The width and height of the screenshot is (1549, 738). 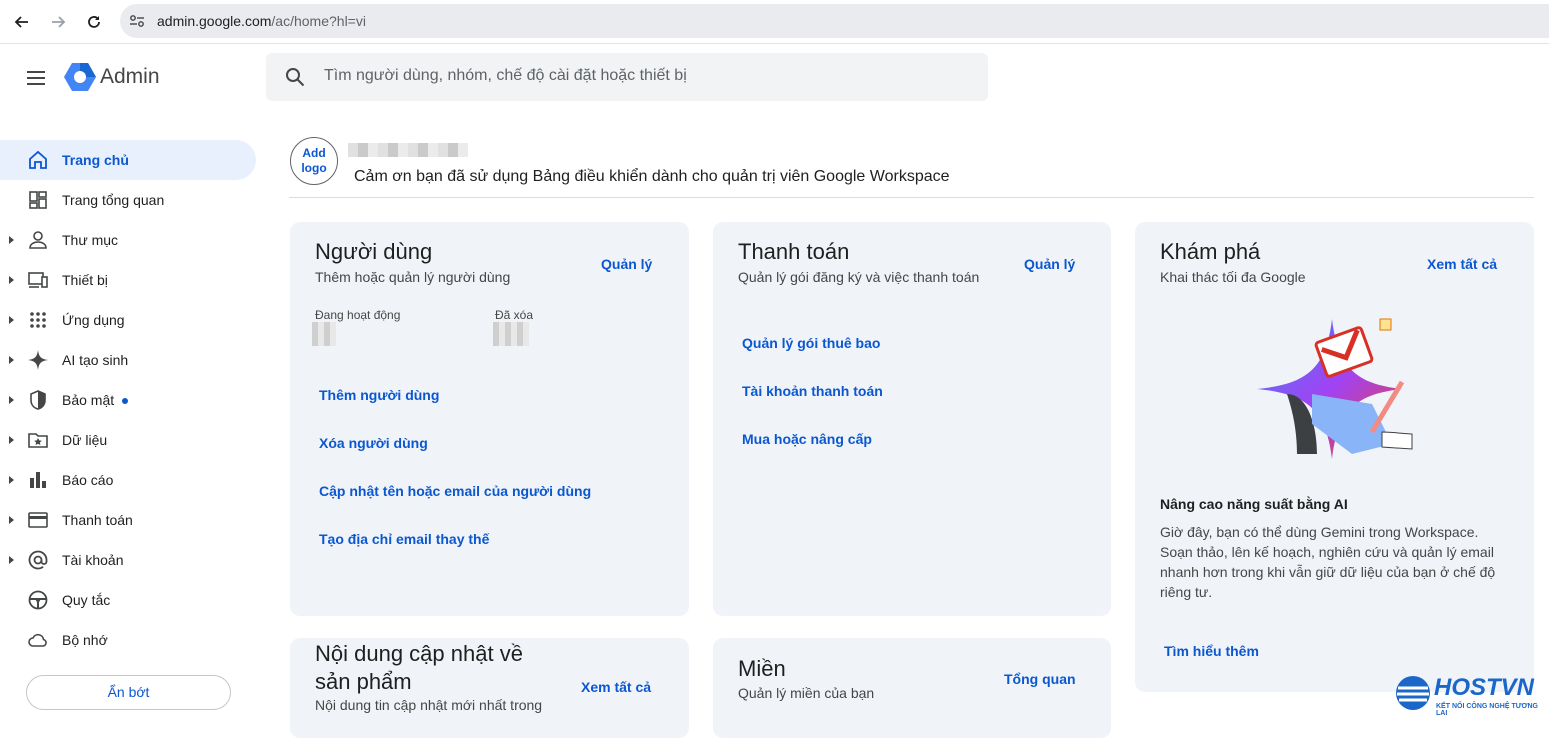 I want to click on billing-accounts-link: Tài khoản thanh toán, so click(x=812, y=391).